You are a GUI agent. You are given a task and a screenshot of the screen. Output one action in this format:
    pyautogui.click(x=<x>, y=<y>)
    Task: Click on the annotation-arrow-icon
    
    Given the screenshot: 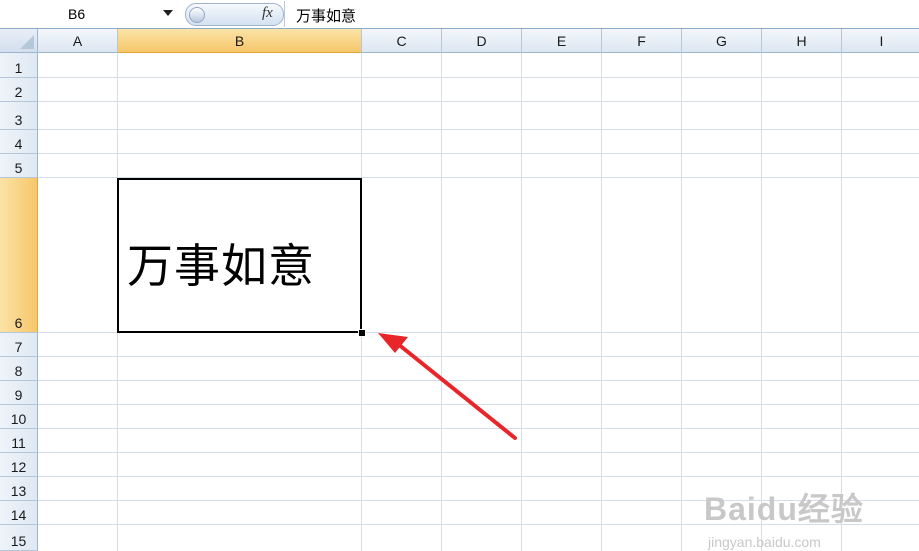 What is the action you would take?
    pyautogui.click(x=447, y=386)
    